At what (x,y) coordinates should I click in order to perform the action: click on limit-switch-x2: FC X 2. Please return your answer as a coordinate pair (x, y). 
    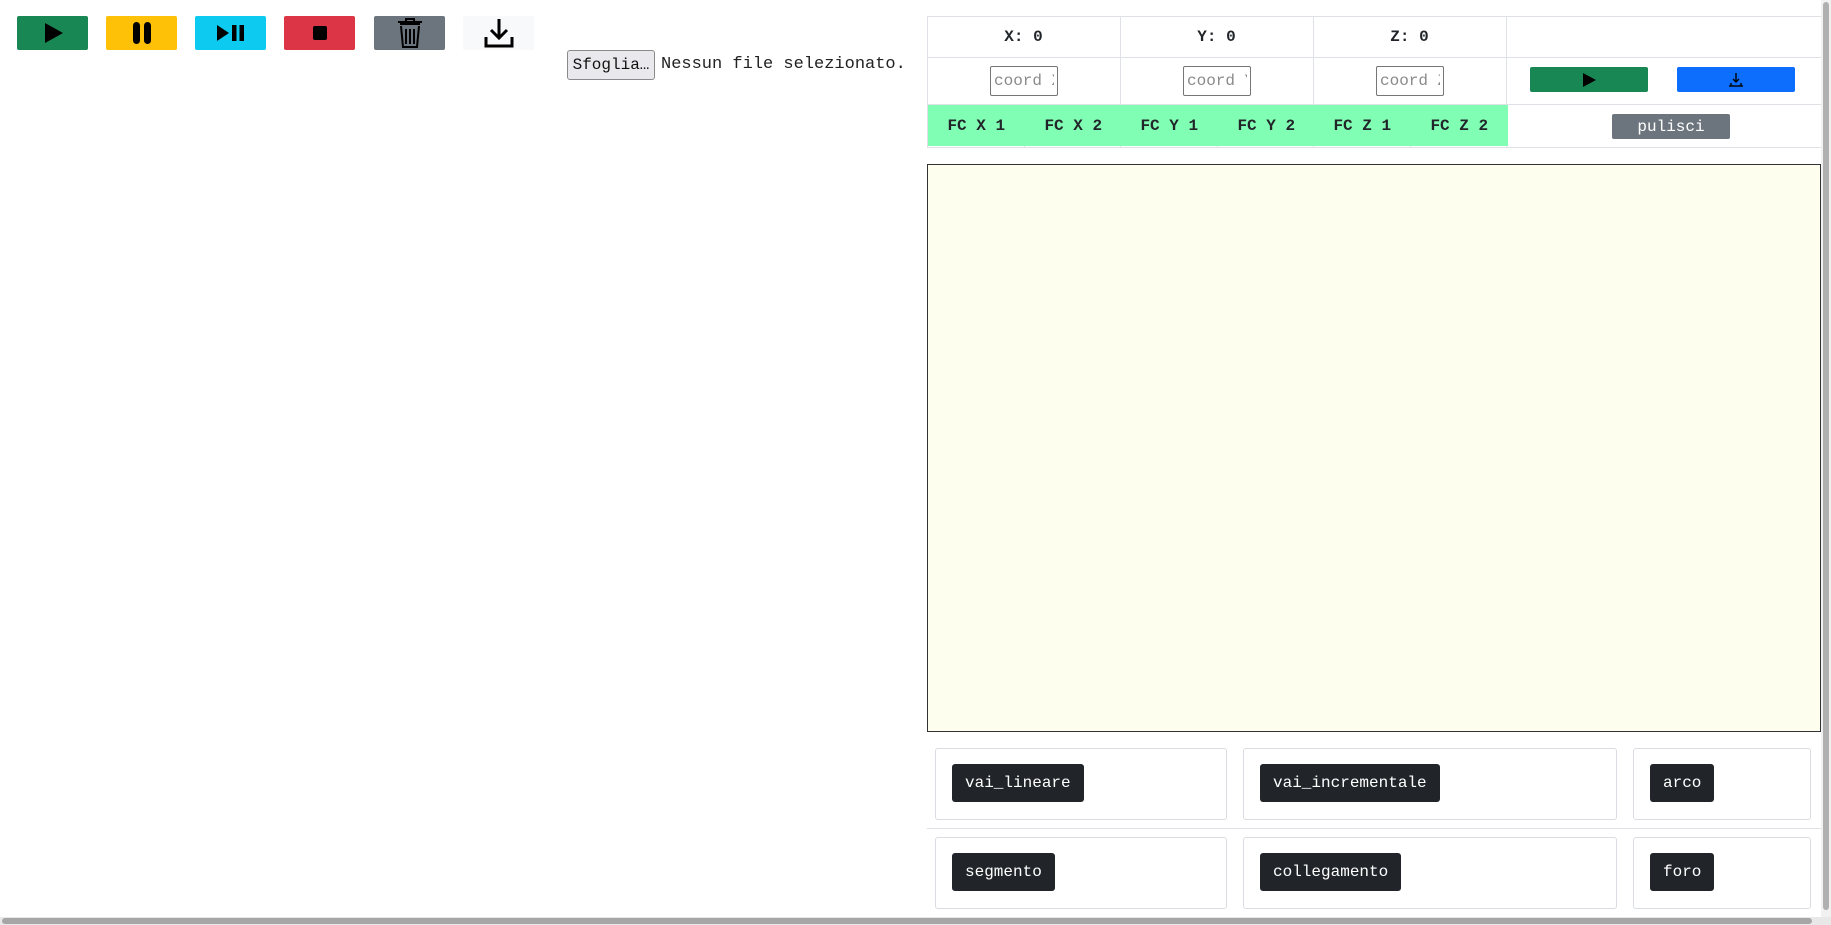
    Looking at the image, I should click on (1073, 125).